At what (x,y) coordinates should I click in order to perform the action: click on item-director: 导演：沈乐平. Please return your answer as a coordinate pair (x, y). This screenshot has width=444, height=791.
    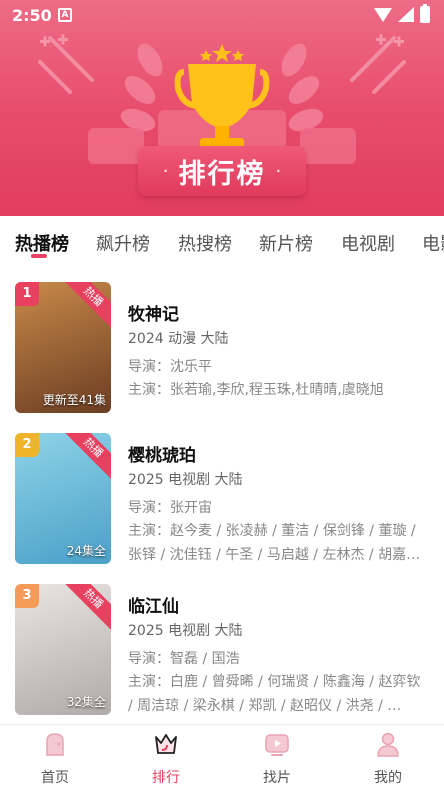
    Looking at the image, I should click on (170, 367).